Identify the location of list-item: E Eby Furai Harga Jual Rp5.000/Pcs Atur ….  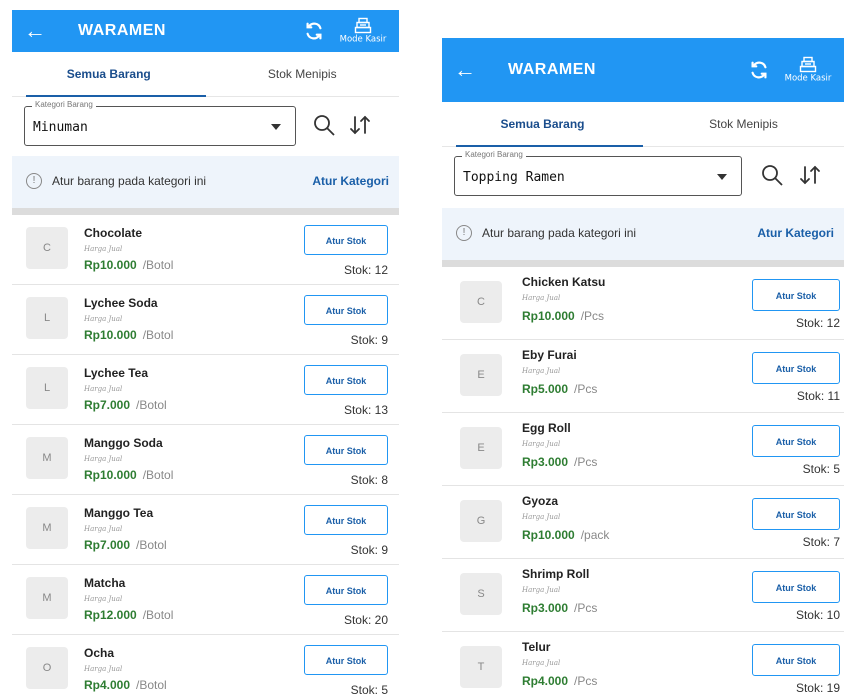
(643, 376).